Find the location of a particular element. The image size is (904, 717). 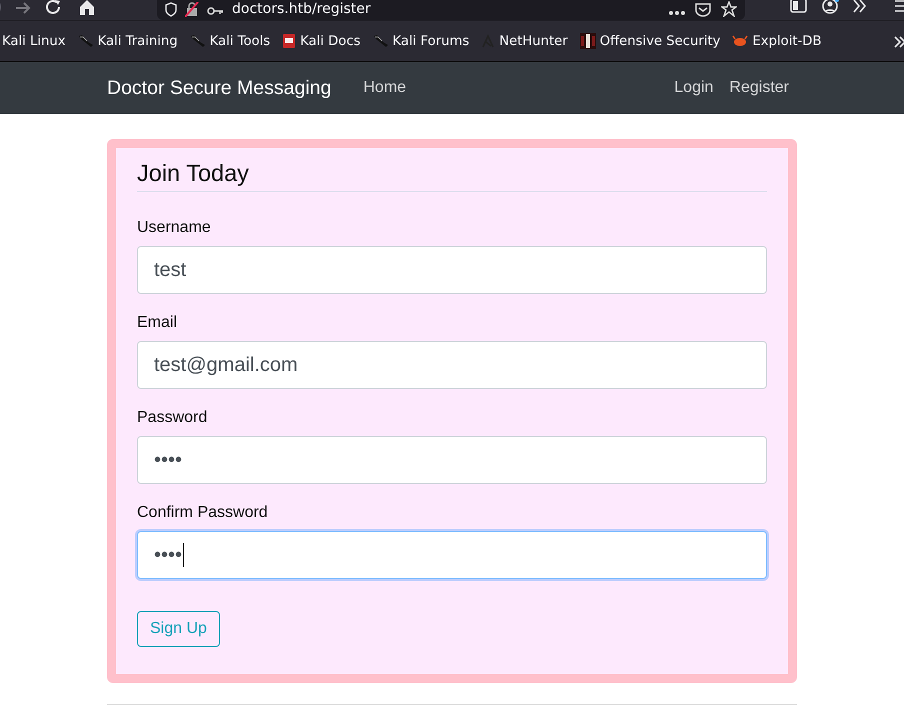

bookmark: Kali Linux is located at coordinates (34, 41).